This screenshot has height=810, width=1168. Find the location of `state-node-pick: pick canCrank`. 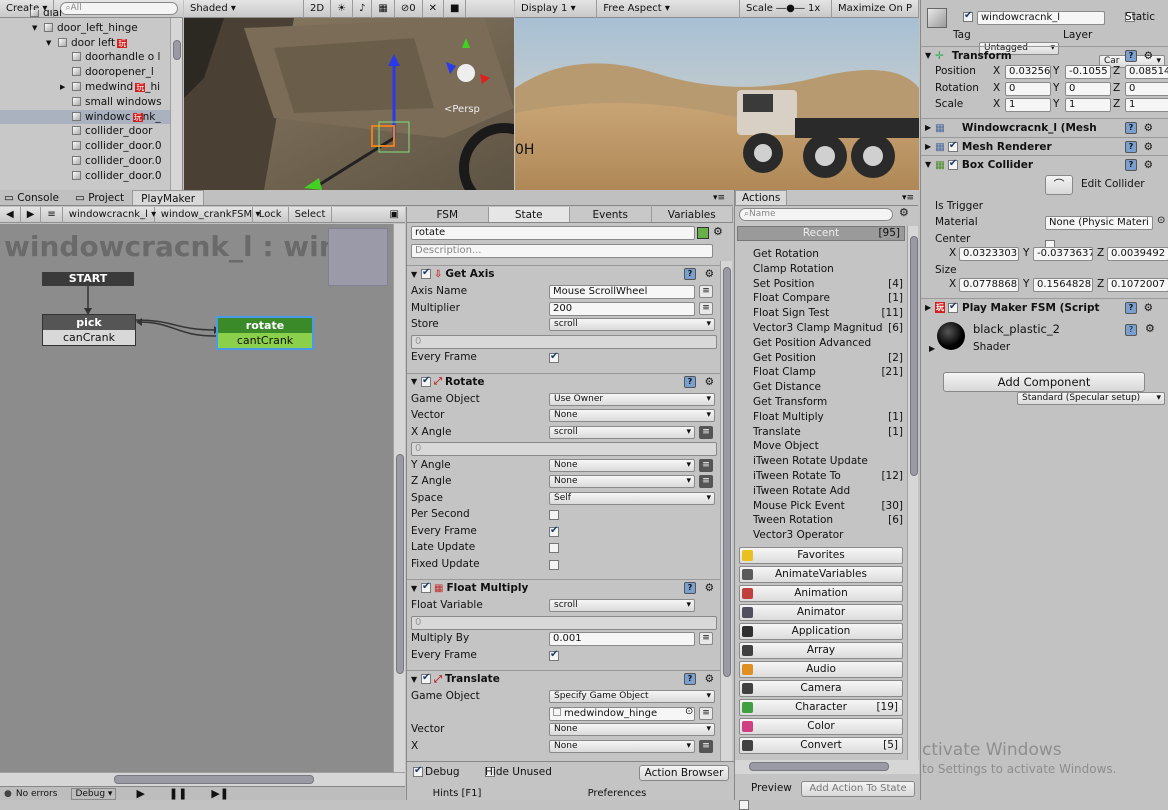

state-node-pick: pick canCrank is located at coordinates (89, 330).